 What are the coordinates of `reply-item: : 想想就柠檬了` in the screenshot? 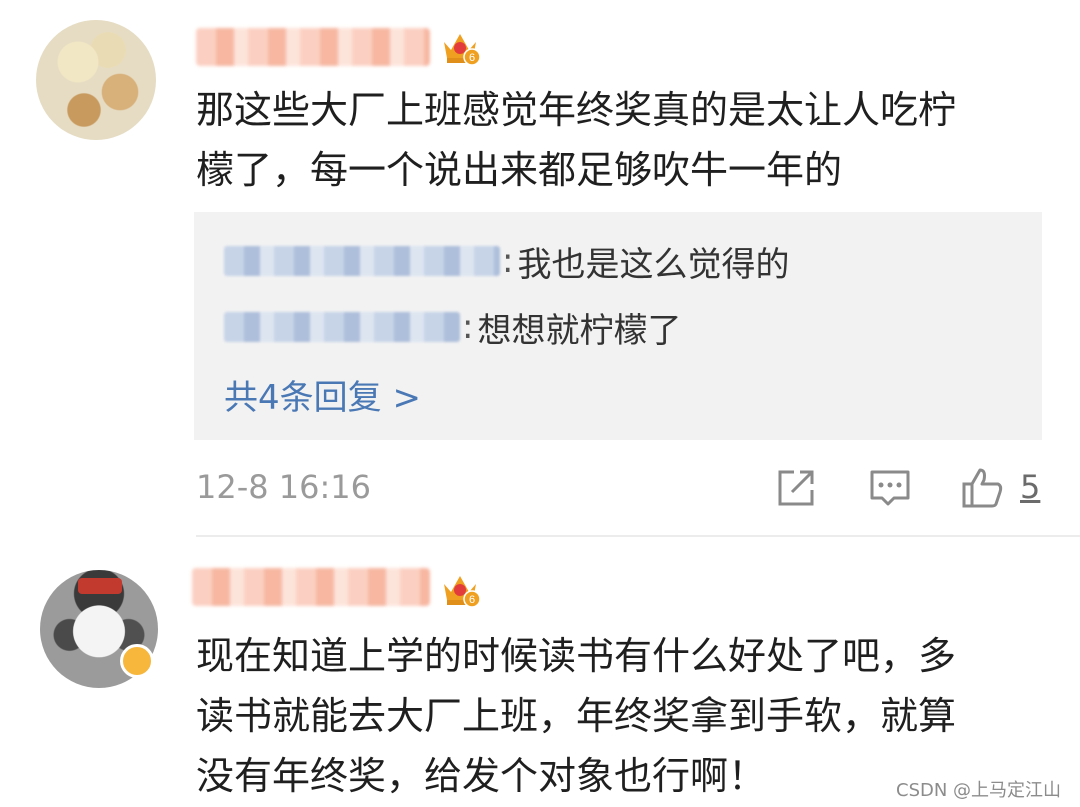 It's located at (452, 327).